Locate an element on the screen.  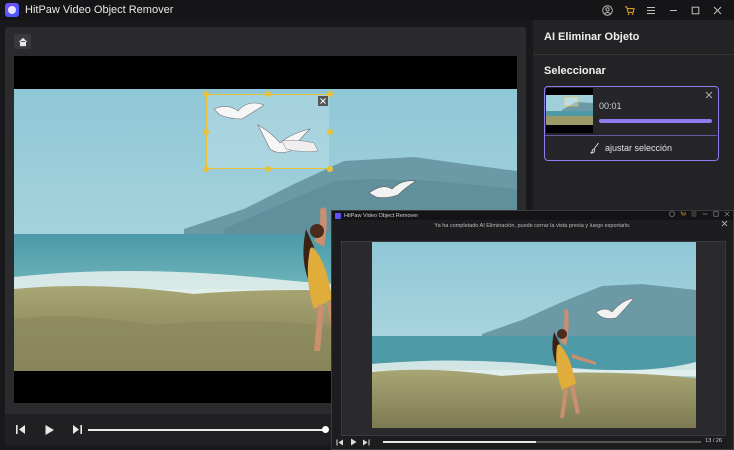
selection-delete-button is located at coordinates (323, 101).